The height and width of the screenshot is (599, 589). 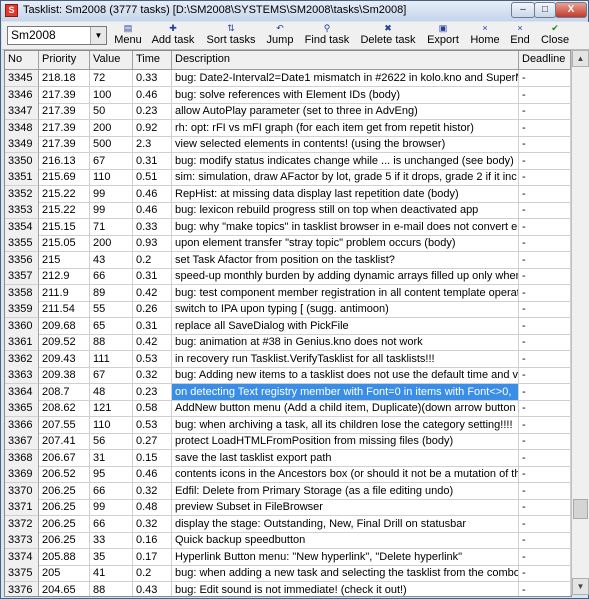 I want to click on cell-time: 0.46, so click(x=152, y=194).